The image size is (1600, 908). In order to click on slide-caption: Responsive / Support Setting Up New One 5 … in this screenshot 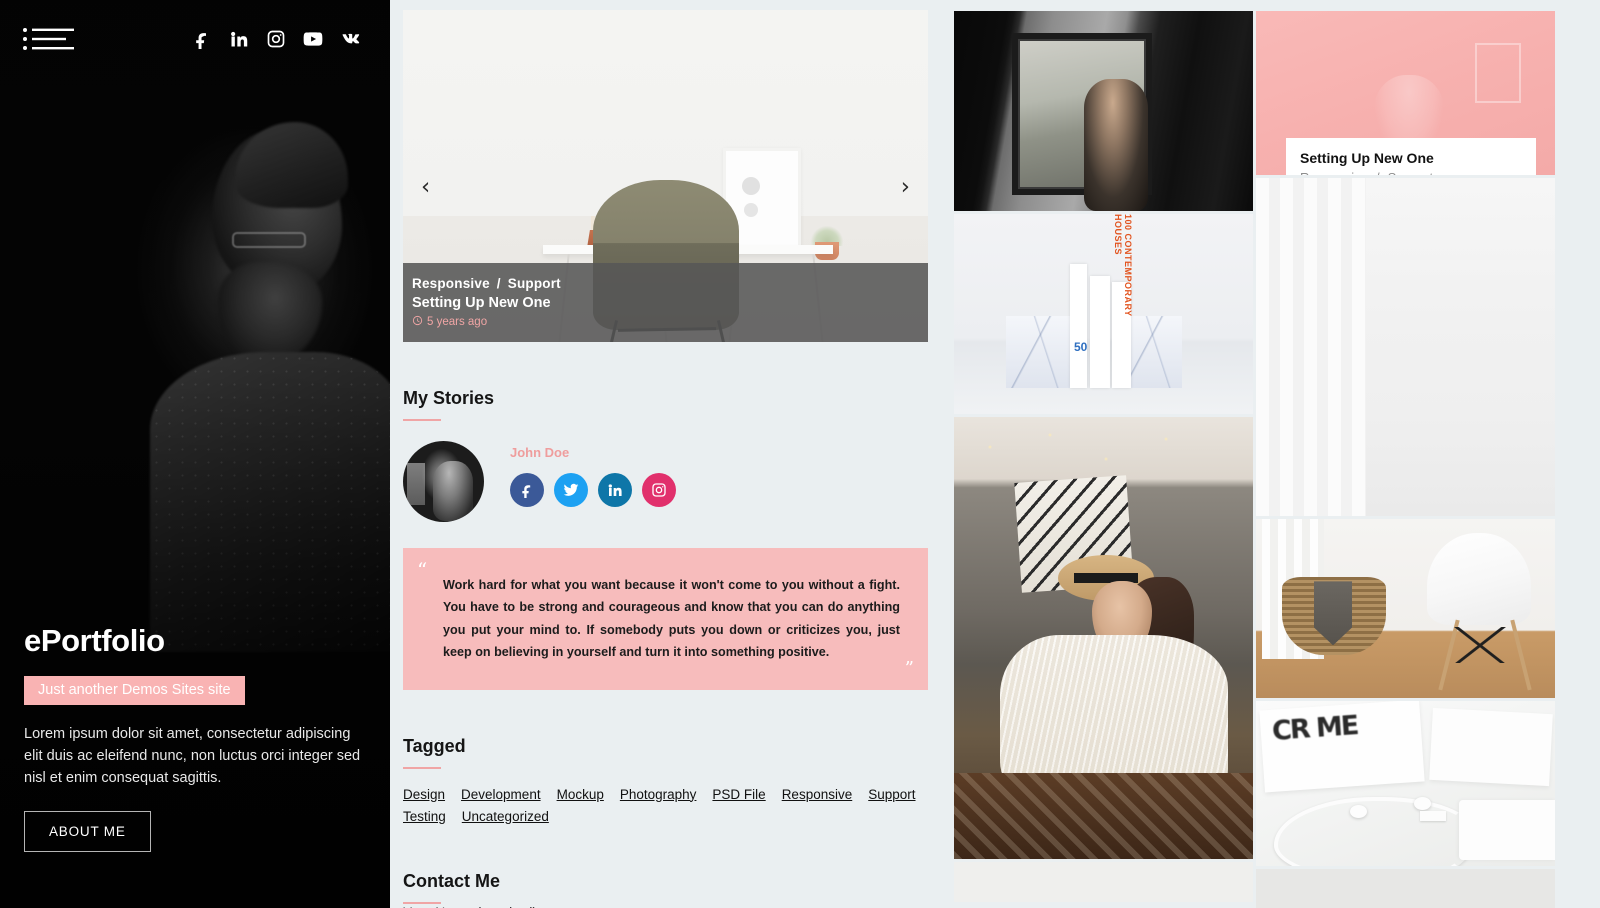, I will do `click(665, 302)`.